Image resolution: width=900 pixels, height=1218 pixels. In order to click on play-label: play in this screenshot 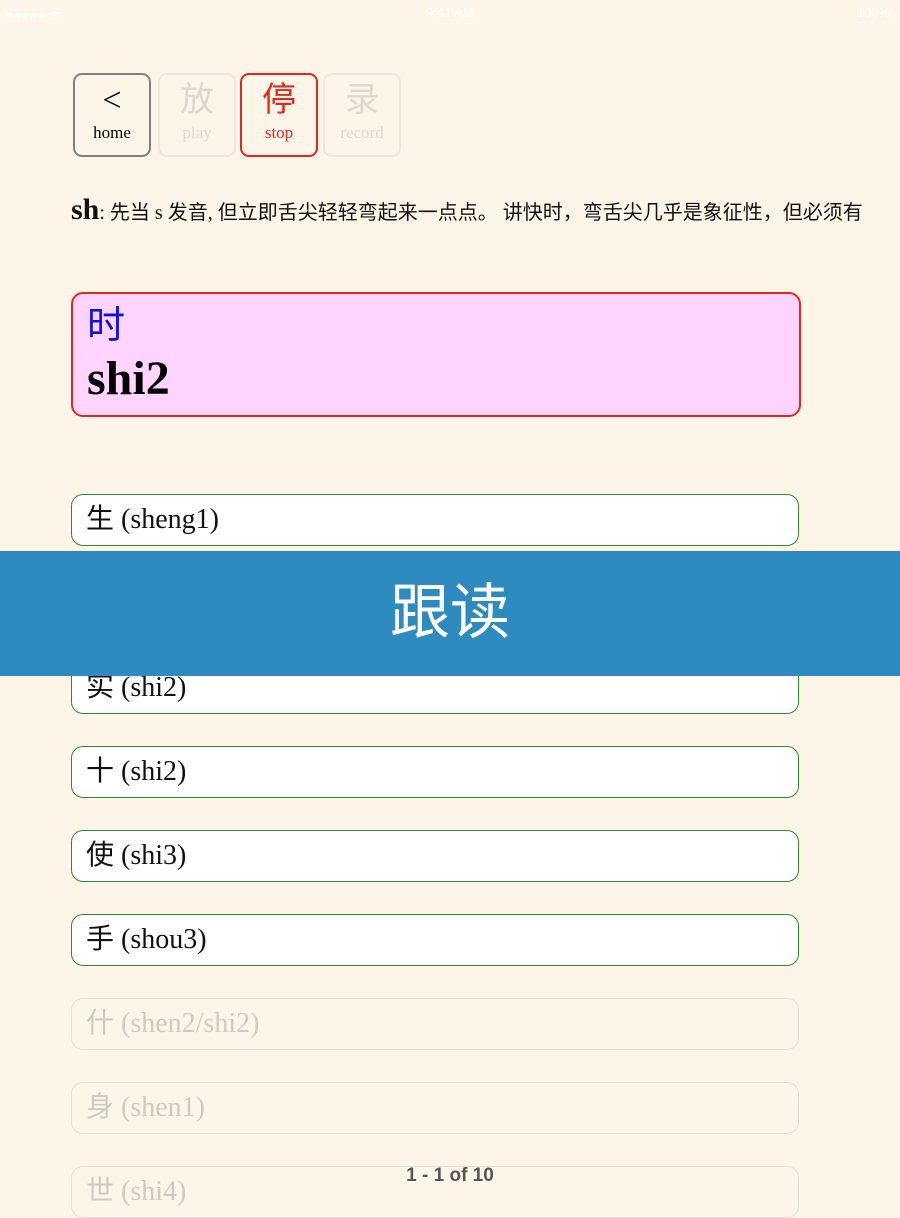, I will do `click(197, 132)`.